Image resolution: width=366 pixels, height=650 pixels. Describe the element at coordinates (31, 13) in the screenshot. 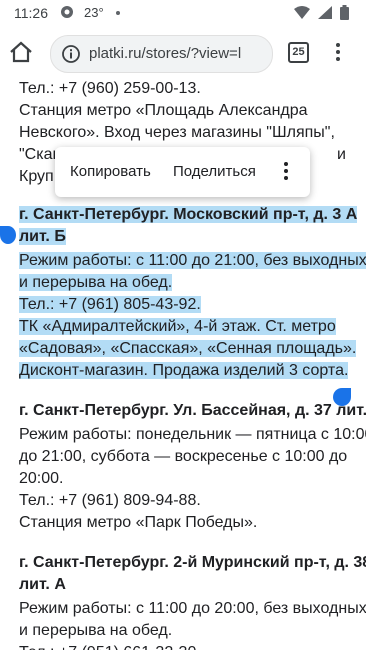

I see `status-time: 11:26` at that location.